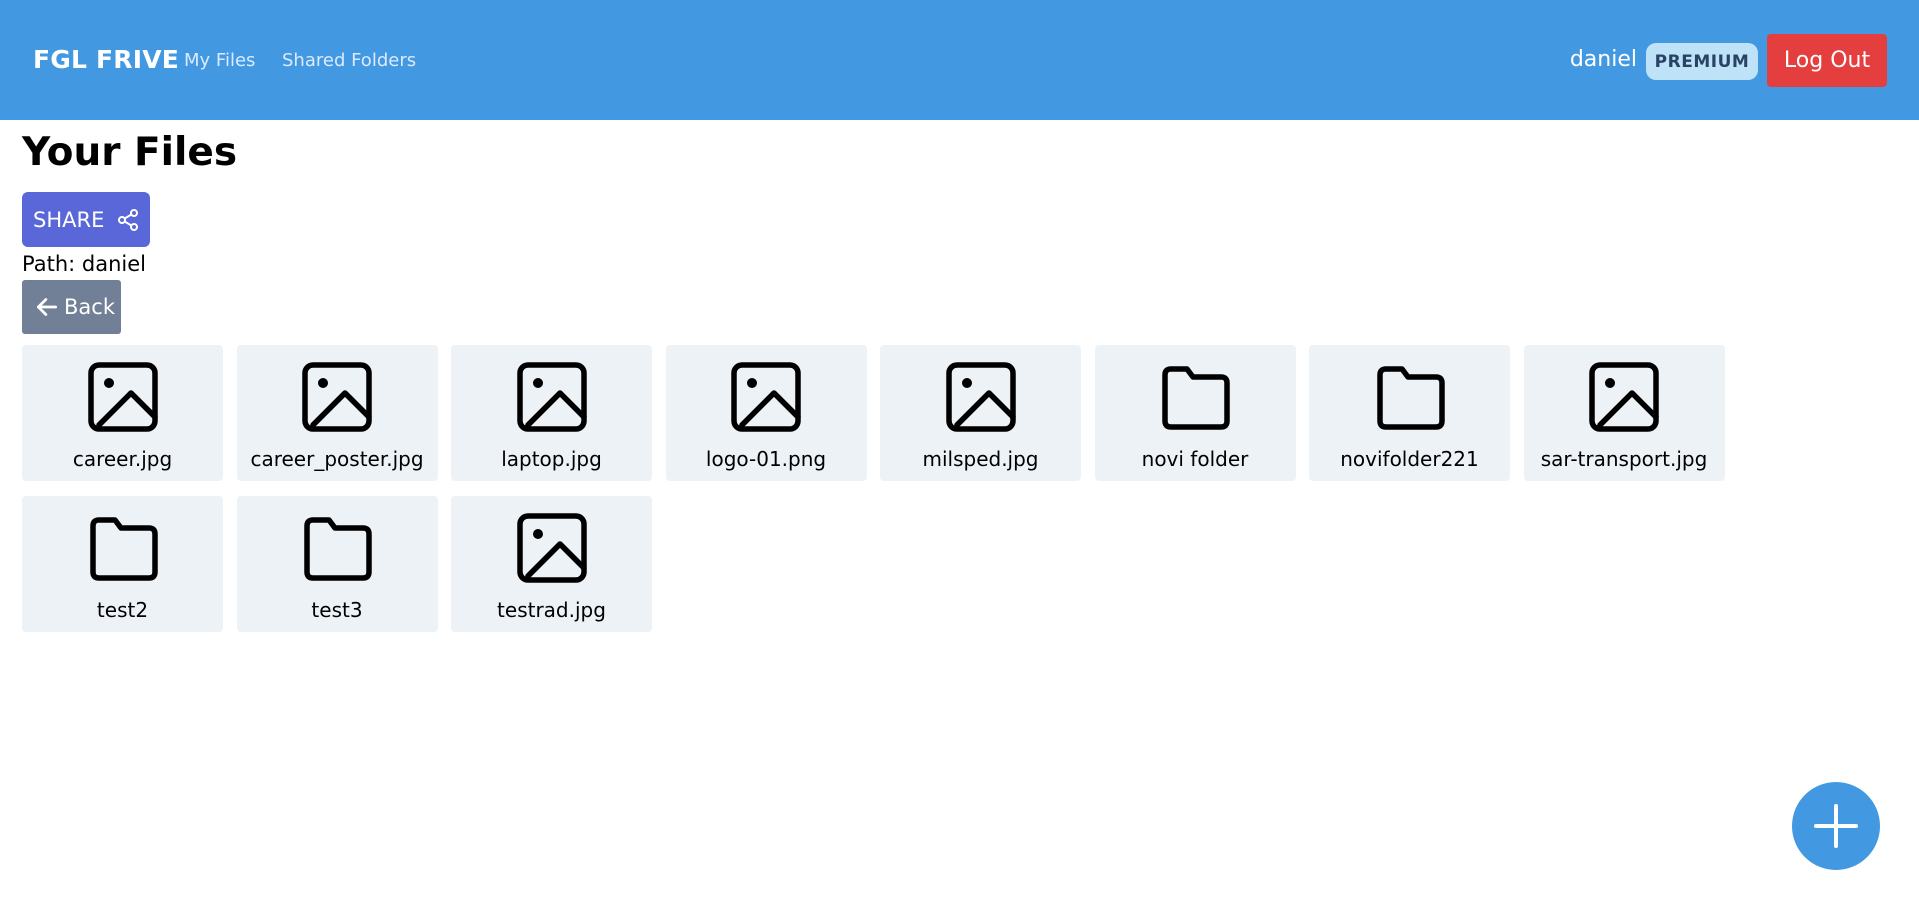 The width and height of the screenshot is (1919, 909). I want to click on file-name: novifolder221, so click(1409, 459).